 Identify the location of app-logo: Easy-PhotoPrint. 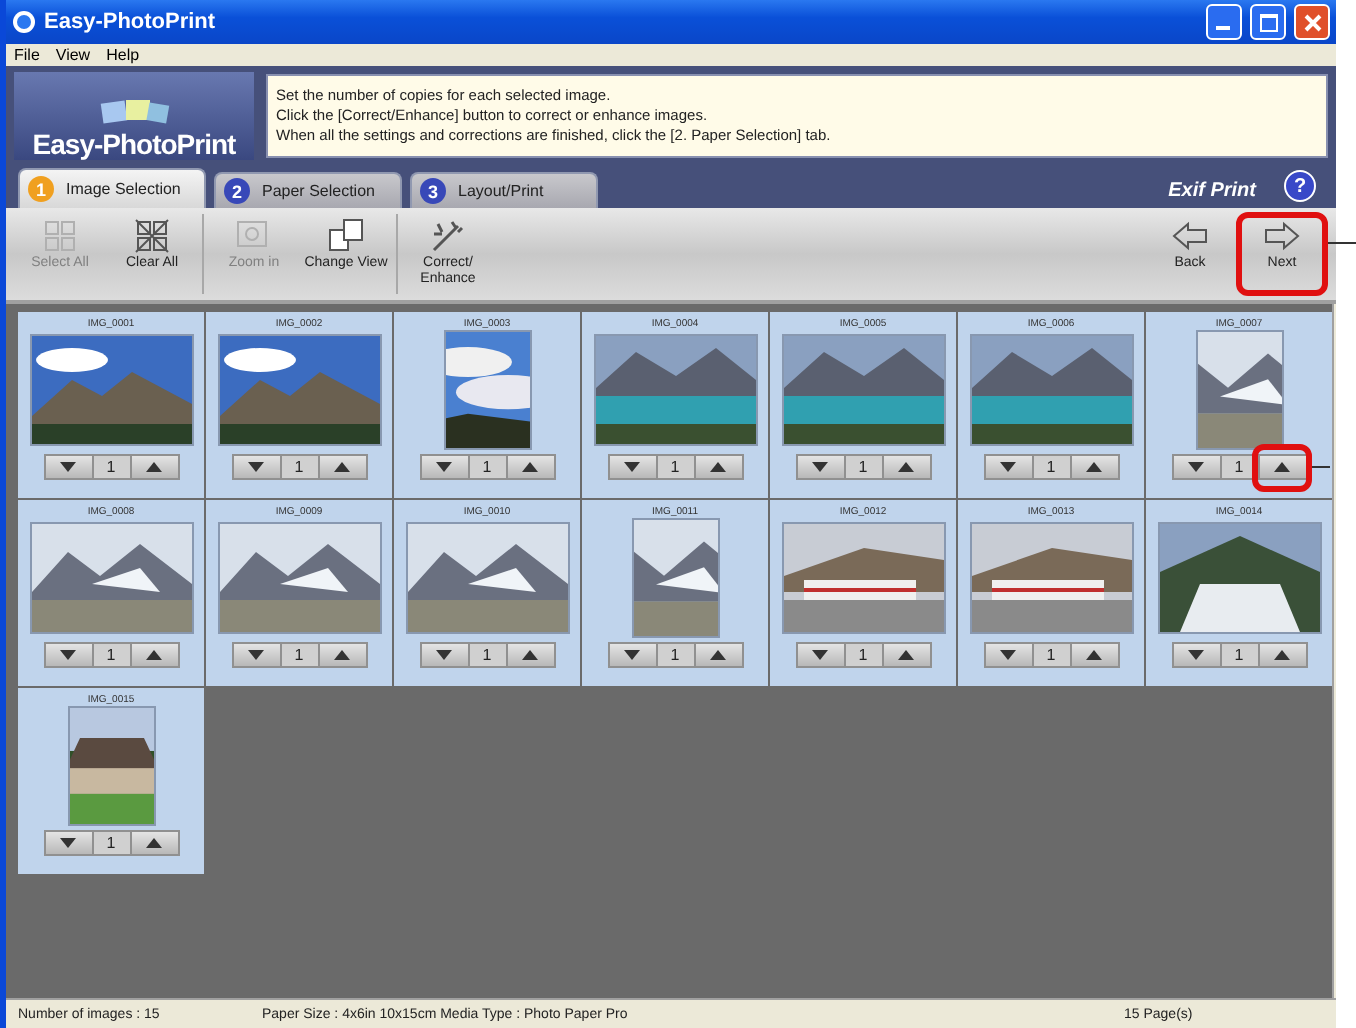
(134, 115).